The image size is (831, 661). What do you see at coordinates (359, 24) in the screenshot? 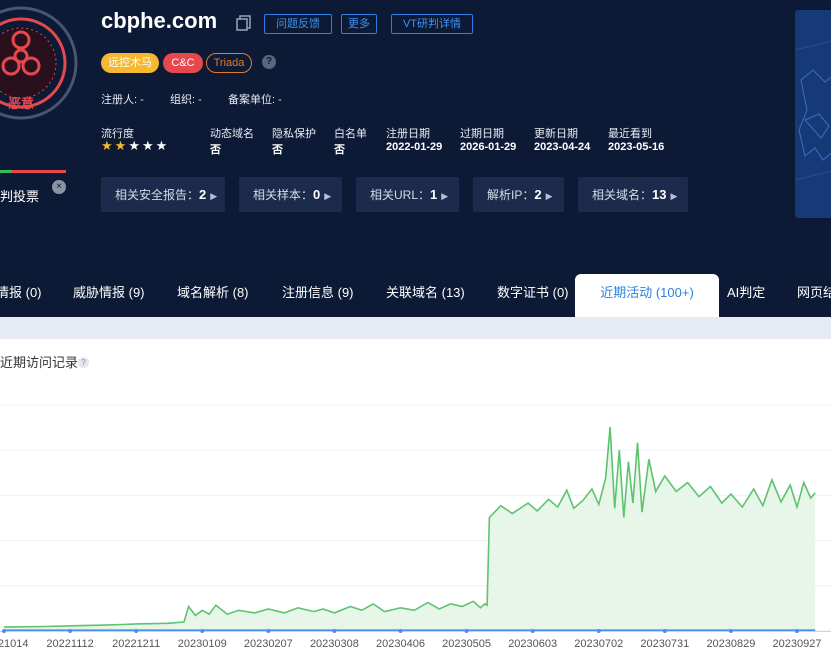
I see `more-button: 更多` at bounding box center [359, 24].